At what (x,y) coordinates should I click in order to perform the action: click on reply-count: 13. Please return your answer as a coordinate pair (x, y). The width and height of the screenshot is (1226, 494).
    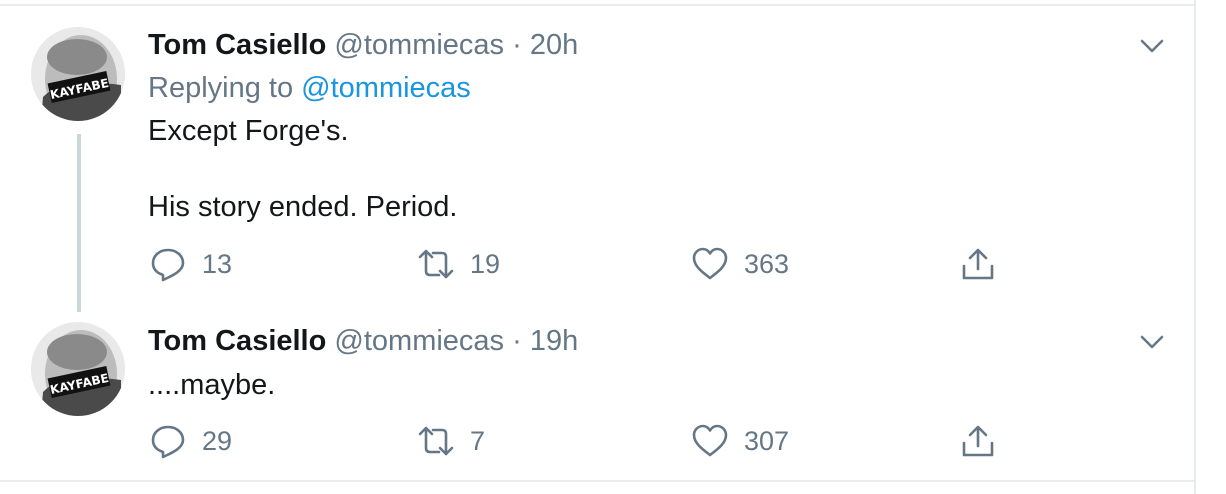
    Looking at the image, I should click on (217, 263).